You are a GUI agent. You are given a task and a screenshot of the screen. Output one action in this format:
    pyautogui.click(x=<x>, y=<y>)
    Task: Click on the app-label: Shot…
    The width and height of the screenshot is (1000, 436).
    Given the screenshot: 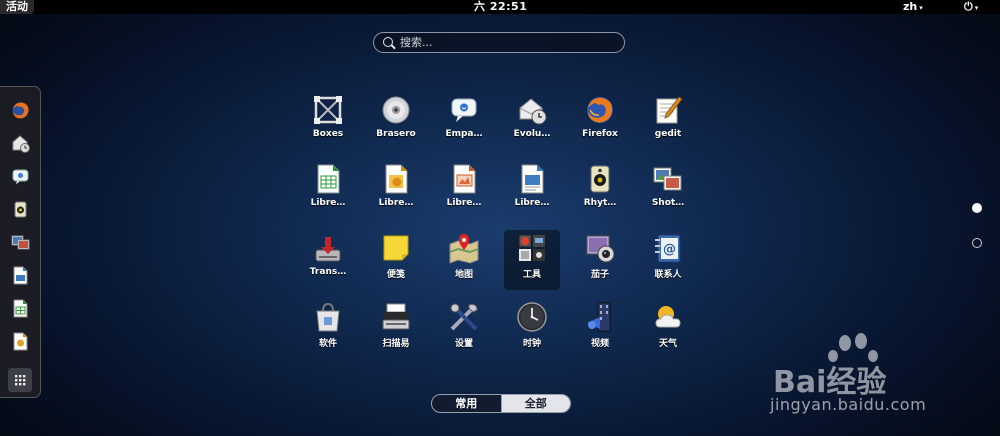 What is the action you would take?
    pyautogui.click(x=668, y=203)
    